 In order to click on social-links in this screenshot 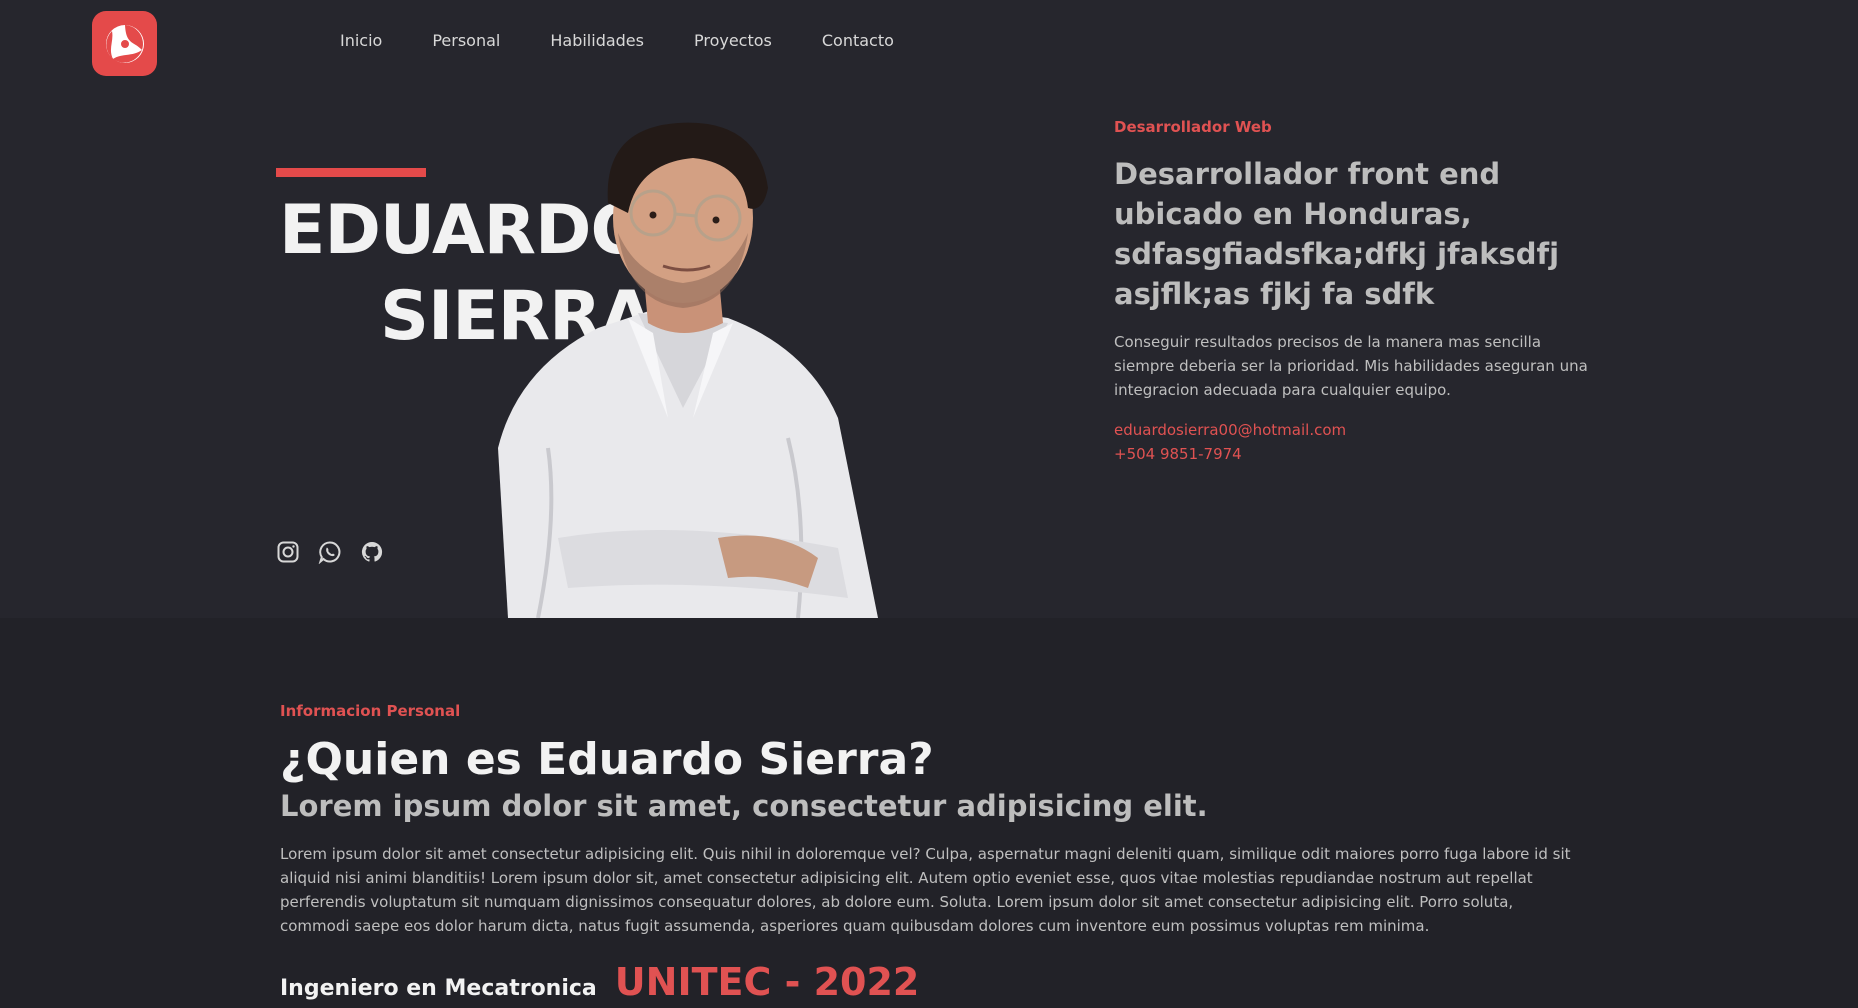, I will do `click(339, 552)`.